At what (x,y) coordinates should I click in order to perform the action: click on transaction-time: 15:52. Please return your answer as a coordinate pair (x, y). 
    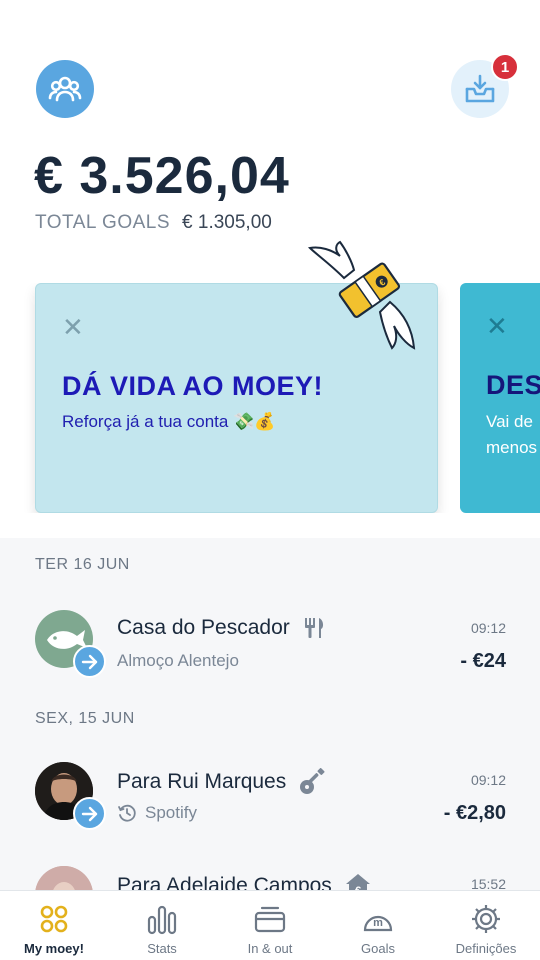
    Looking at the image, I should click on (488, 883).